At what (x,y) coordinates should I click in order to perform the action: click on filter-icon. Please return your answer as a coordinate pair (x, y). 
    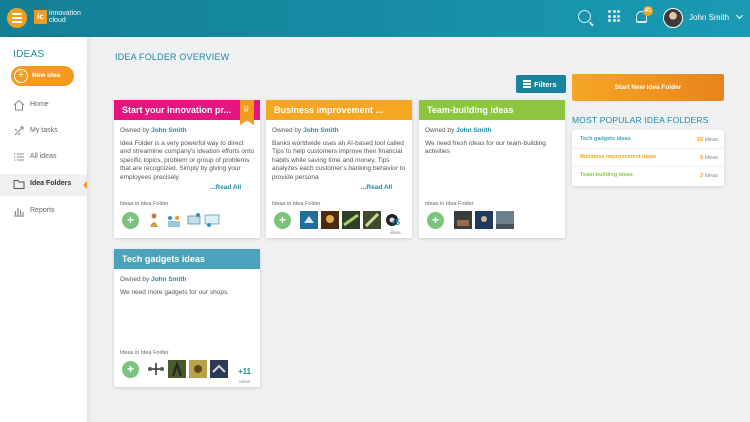
    Looking at the image, I should click on (527, 84).